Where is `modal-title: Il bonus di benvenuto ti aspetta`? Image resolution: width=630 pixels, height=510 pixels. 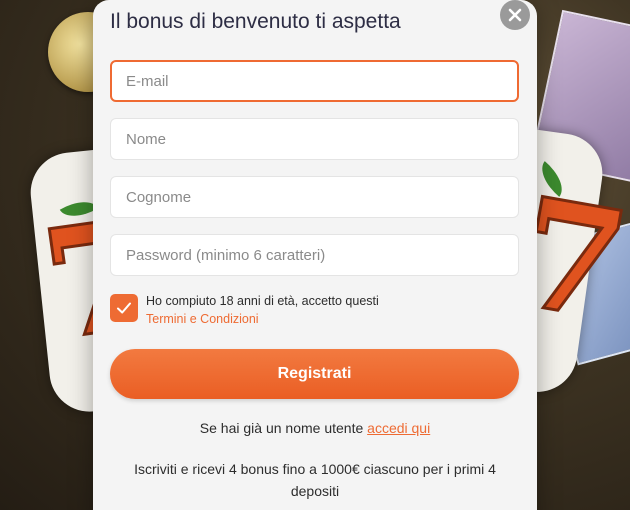
modal-title: Il bonus di benvenuto ti aspetta is located at coordinates (255, 21).